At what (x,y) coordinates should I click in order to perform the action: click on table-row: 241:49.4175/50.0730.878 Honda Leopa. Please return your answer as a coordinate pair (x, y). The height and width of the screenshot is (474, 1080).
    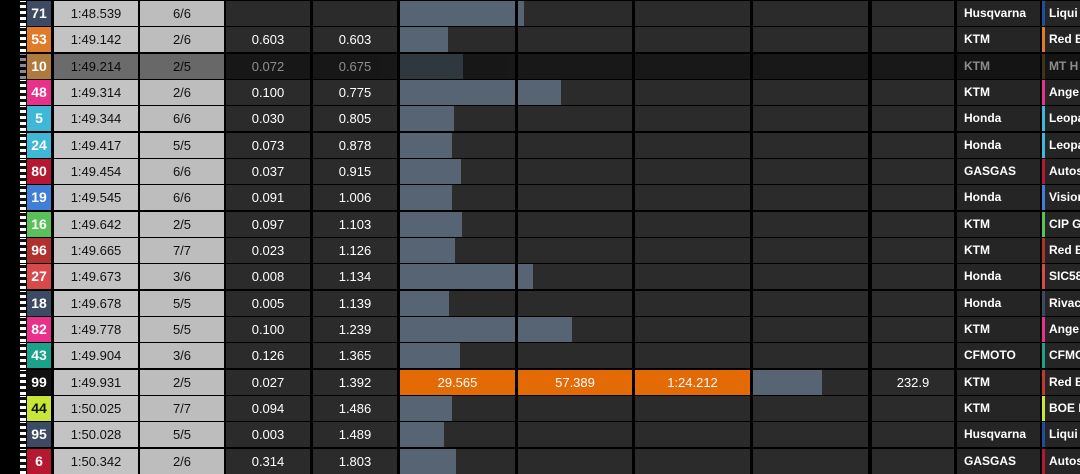
    Looking at the image, I should click on (540, 145).